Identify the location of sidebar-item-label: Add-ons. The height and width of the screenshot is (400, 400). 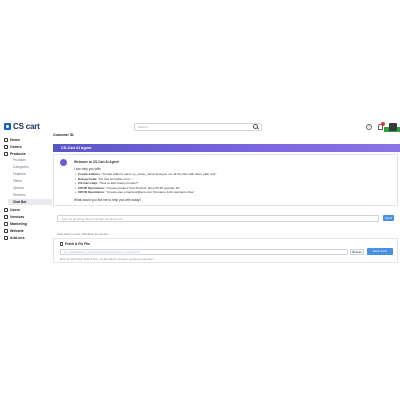
(17, 237).